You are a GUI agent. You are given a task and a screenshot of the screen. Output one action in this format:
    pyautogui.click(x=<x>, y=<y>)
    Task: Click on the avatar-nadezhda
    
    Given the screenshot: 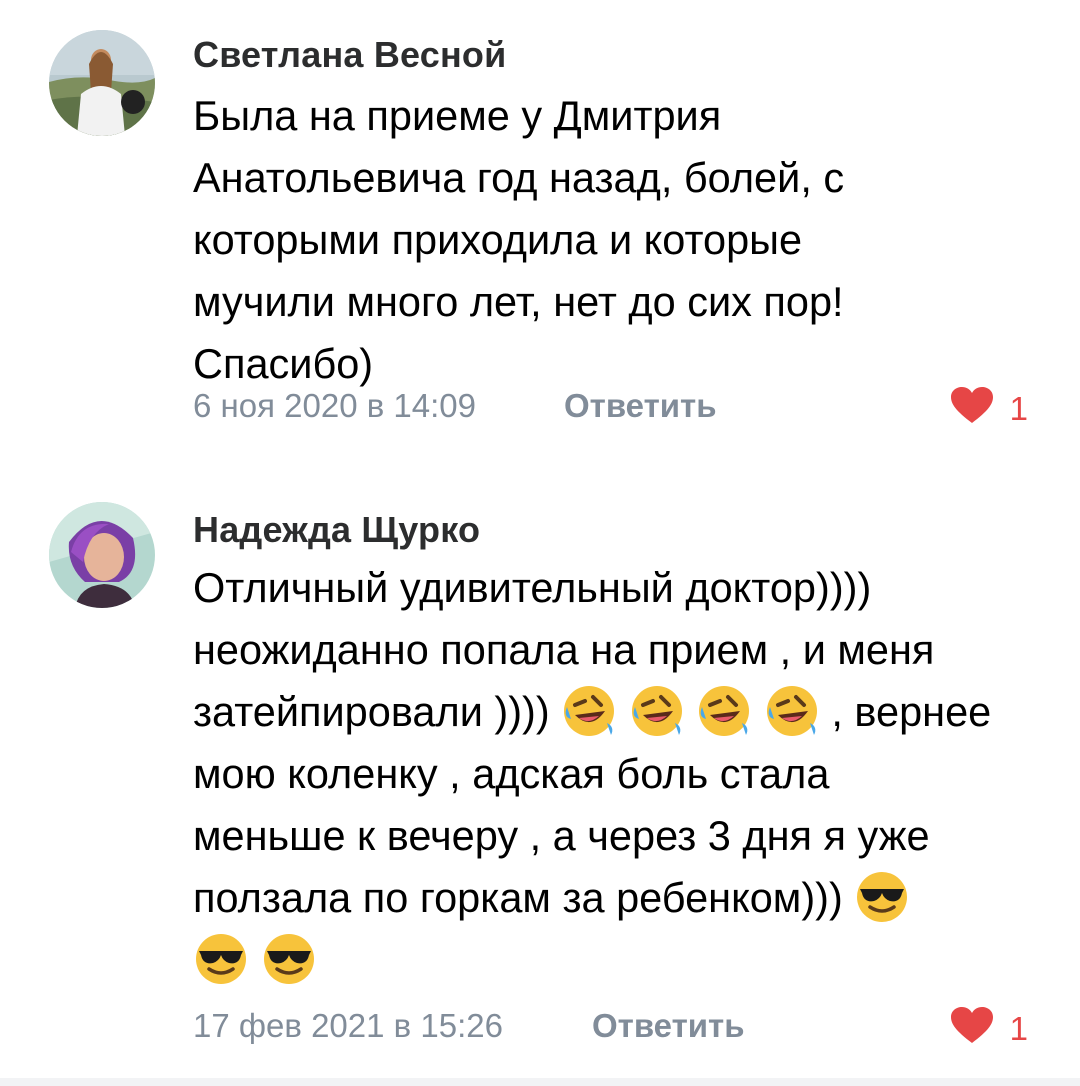 What is the action you would take?
    pyautogui.click(x=102, y=555)
    